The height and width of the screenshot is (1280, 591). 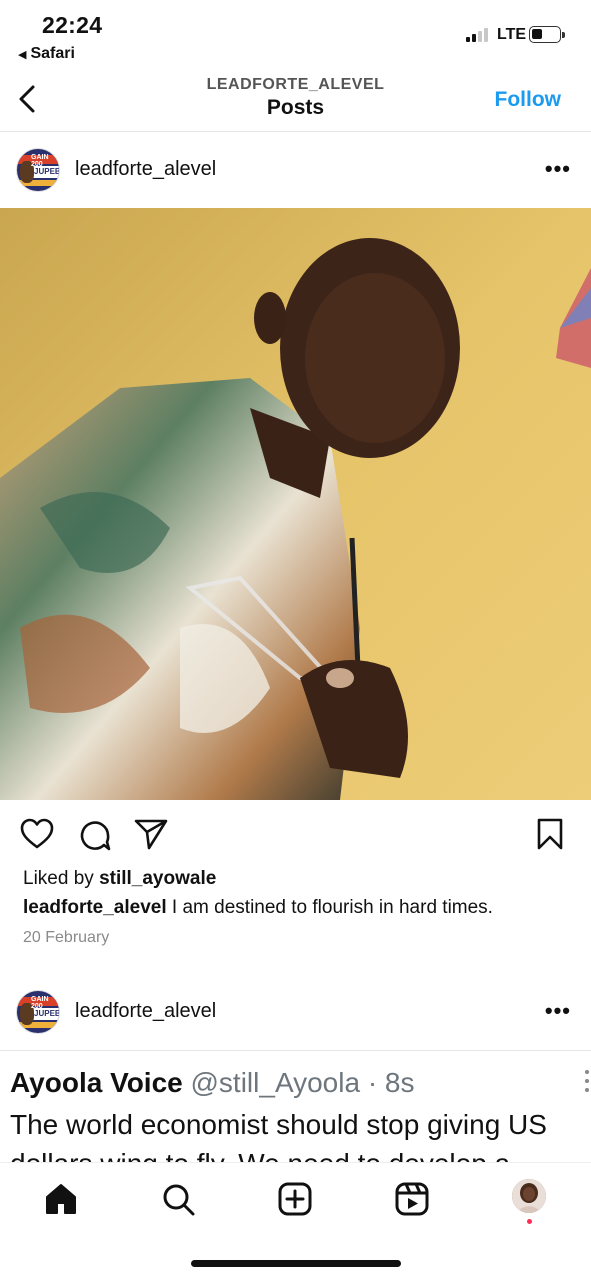 I want to click on home-indicator, so click(x=296, y=1263).